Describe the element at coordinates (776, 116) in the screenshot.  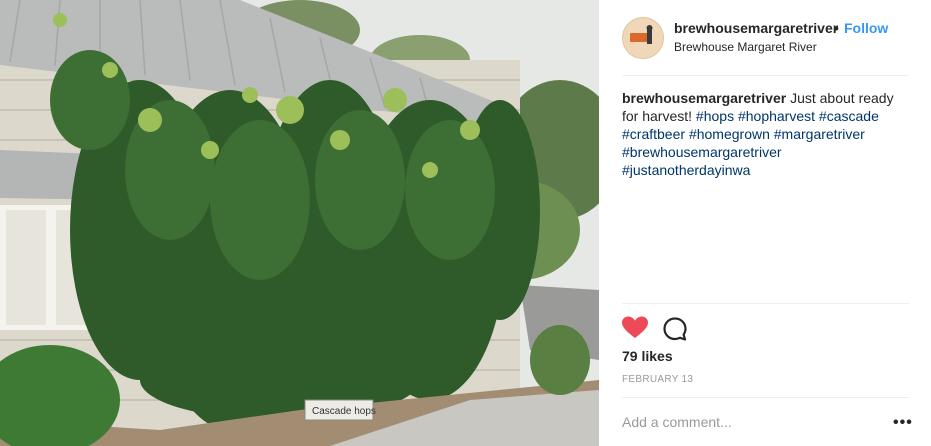
I see `hashtag-link: #hopharvest` at that location.